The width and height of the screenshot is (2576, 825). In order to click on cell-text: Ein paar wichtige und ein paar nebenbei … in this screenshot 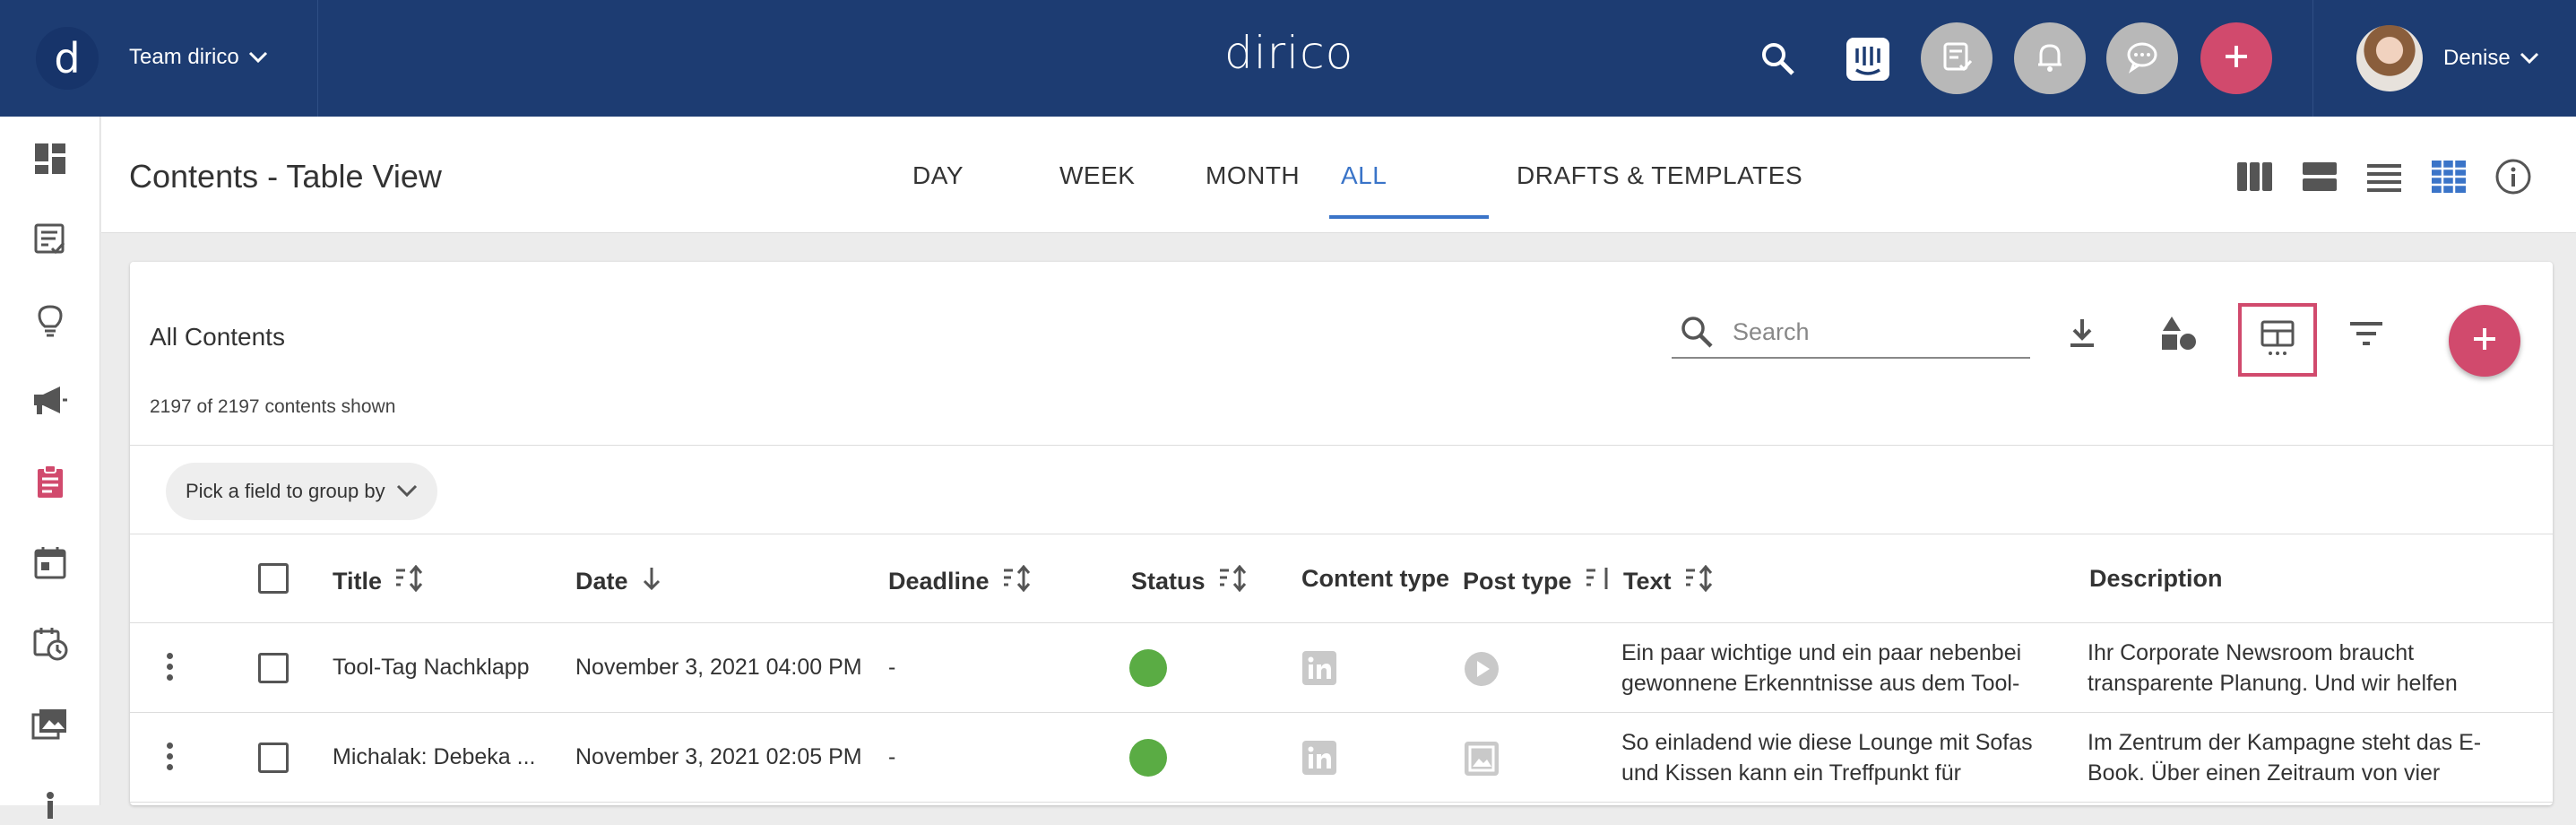, I will do `click(1821, 668)`.